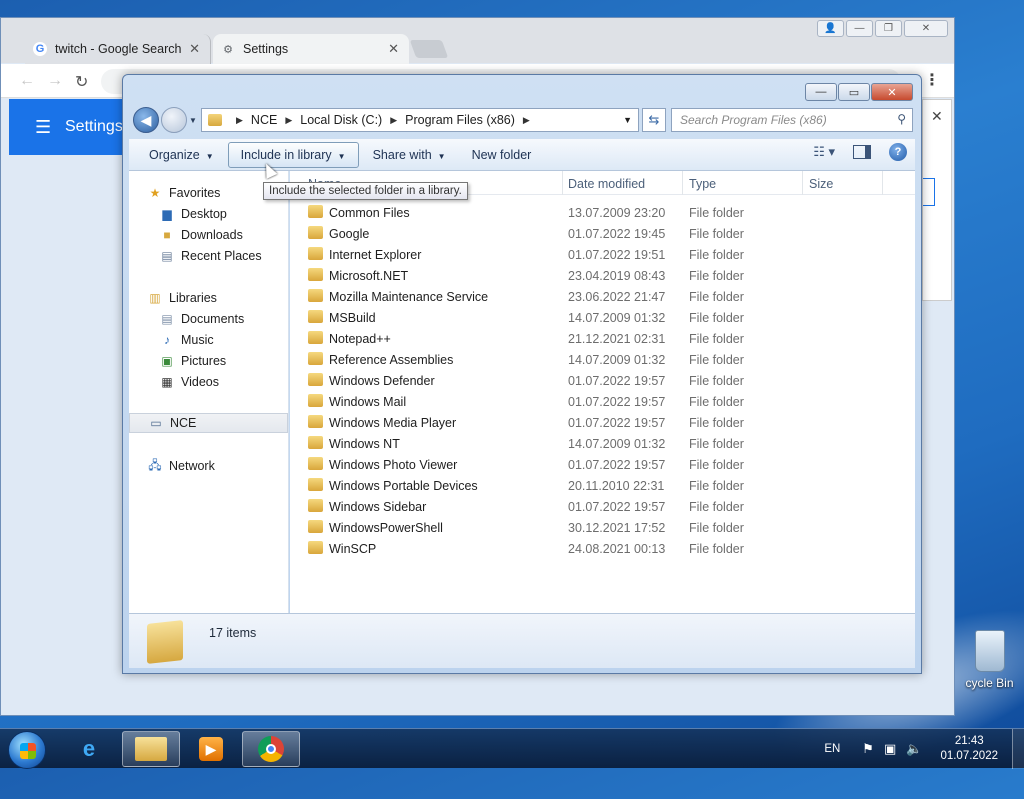  What do you see at coordinates (264, 120) in the screenshot?
I see `breadcrumb-nce: NCE` at bounding box center [264, 120].